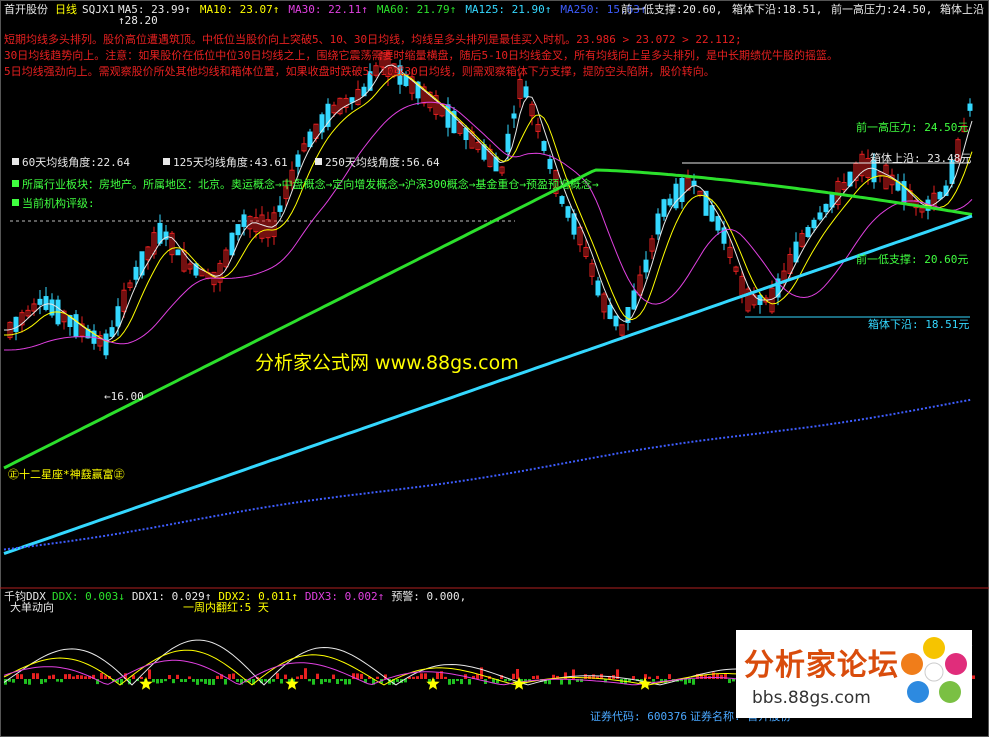 The height and width of the screenshot is (737, 989). I want to click on ma-value-3: MA60: 21.79↑, so click(416, 9).